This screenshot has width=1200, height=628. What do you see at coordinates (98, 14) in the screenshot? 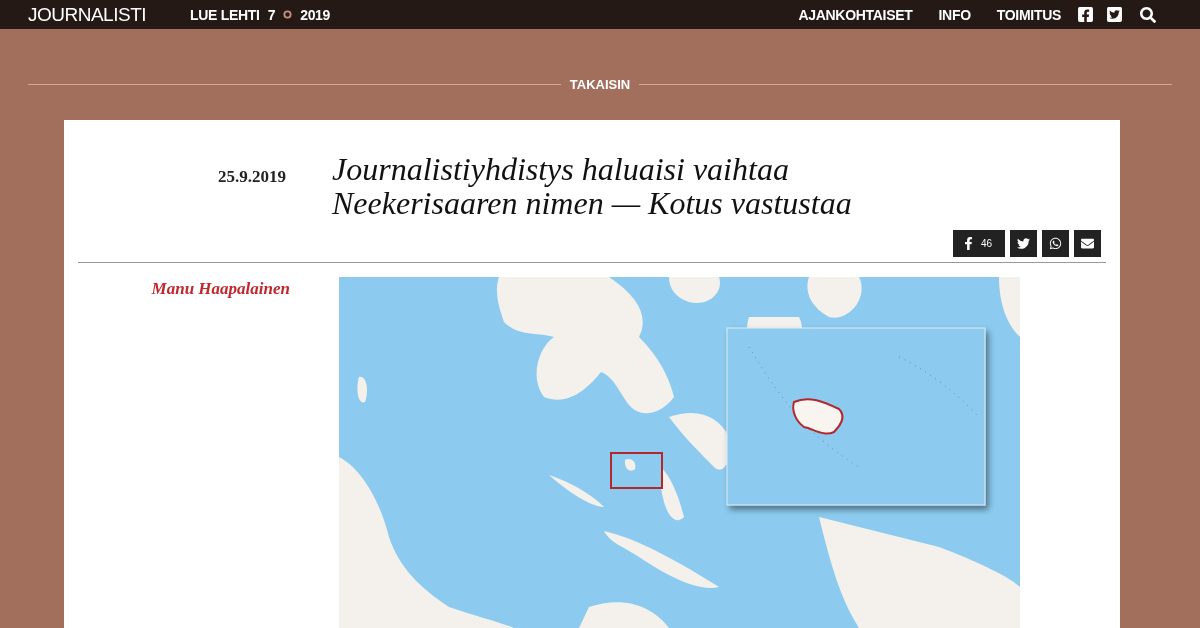
I see `site-logo: JOURNALISTI` at bounding box center [98, 14].